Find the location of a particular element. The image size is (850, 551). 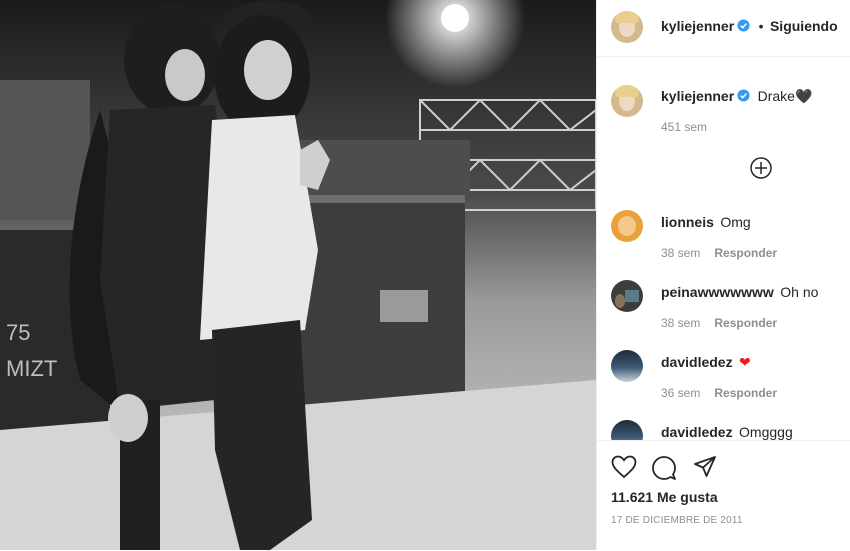

caption-time: 451 sem is located at coordinates (684, 127).